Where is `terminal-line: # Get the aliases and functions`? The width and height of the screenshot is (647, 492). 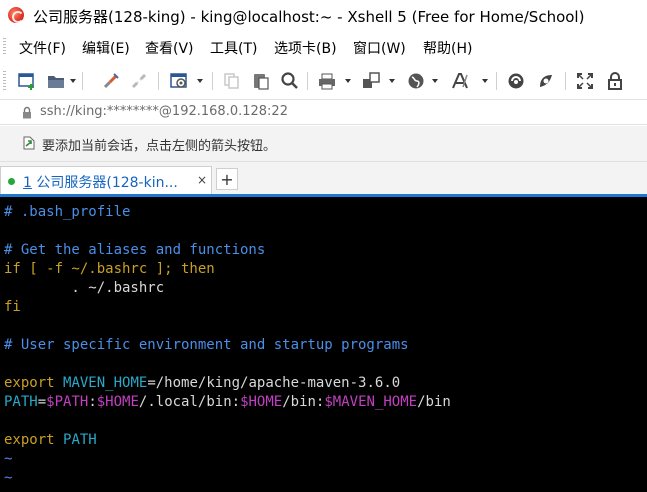 terminal-line: # Get the aliases and functions is located at coordinates (135, 250).